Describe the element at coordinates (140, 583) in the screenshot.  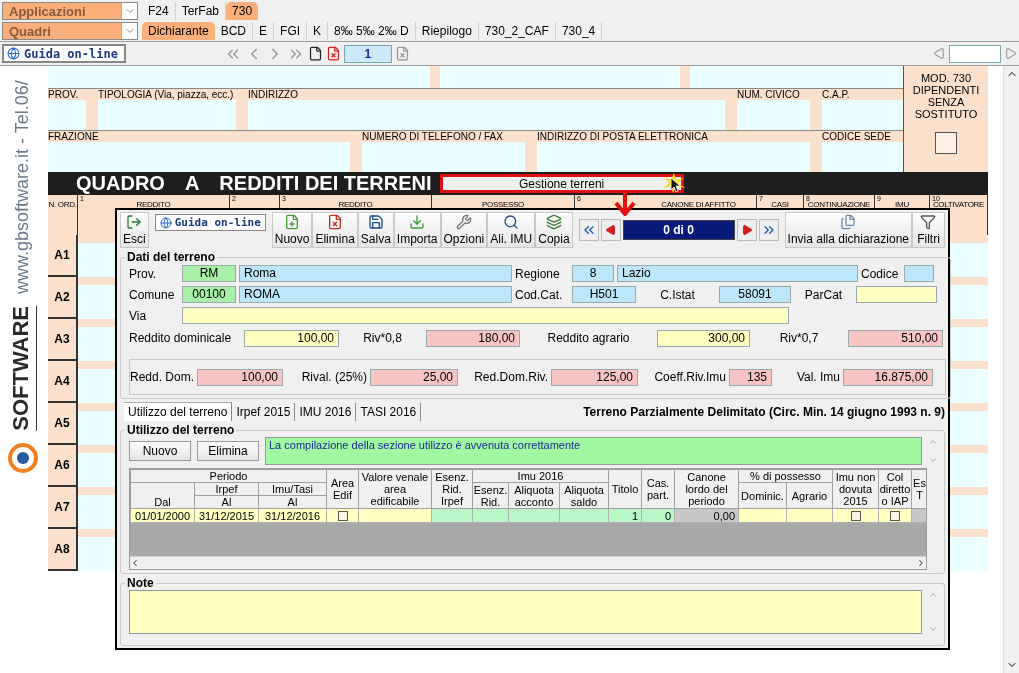
I see `group-title: Note` at that location.